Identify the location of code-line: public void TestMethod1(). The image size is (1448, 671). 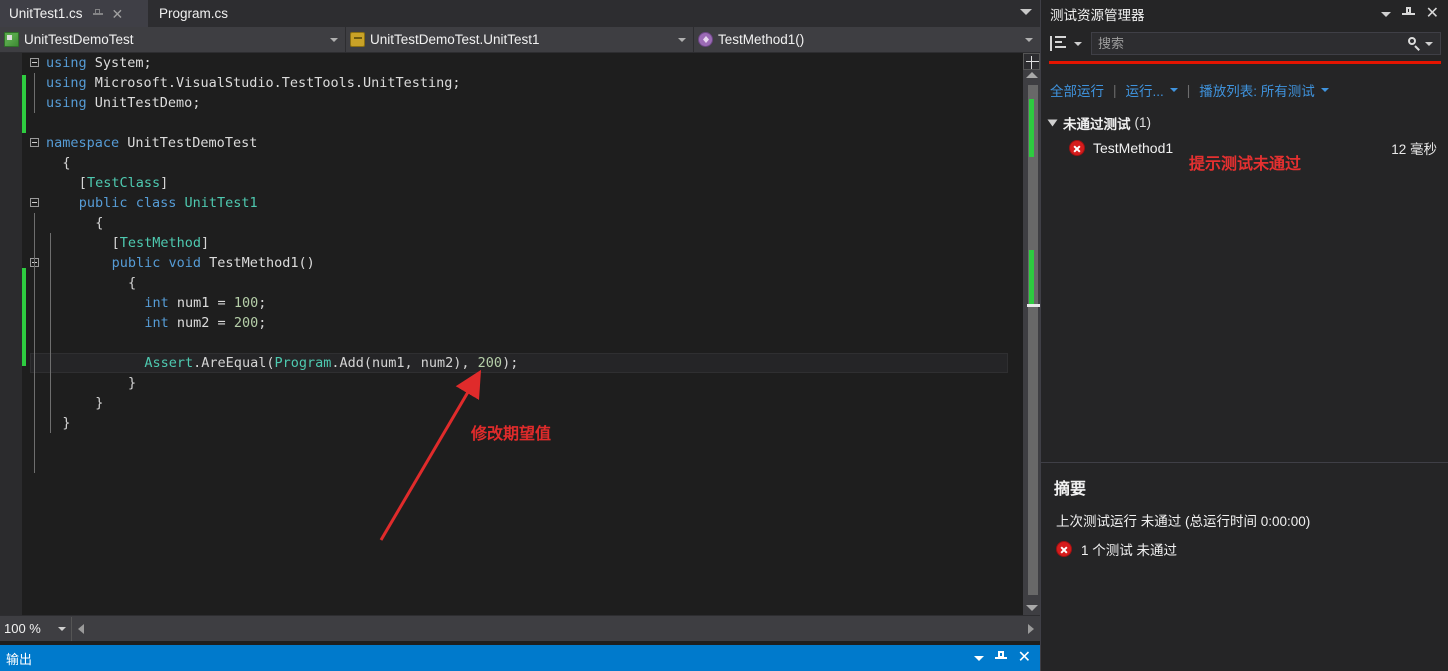
(519, 263).